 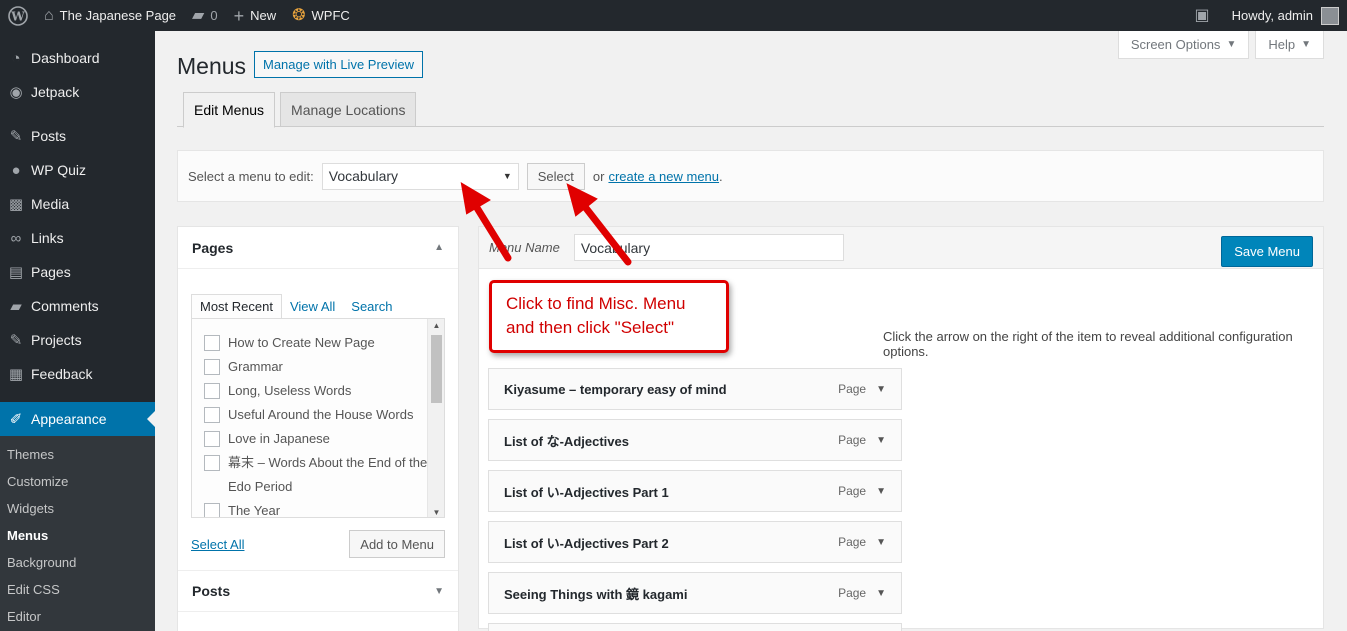 I want to click on submenu-themes: Themes, so click(x=77, y=454).